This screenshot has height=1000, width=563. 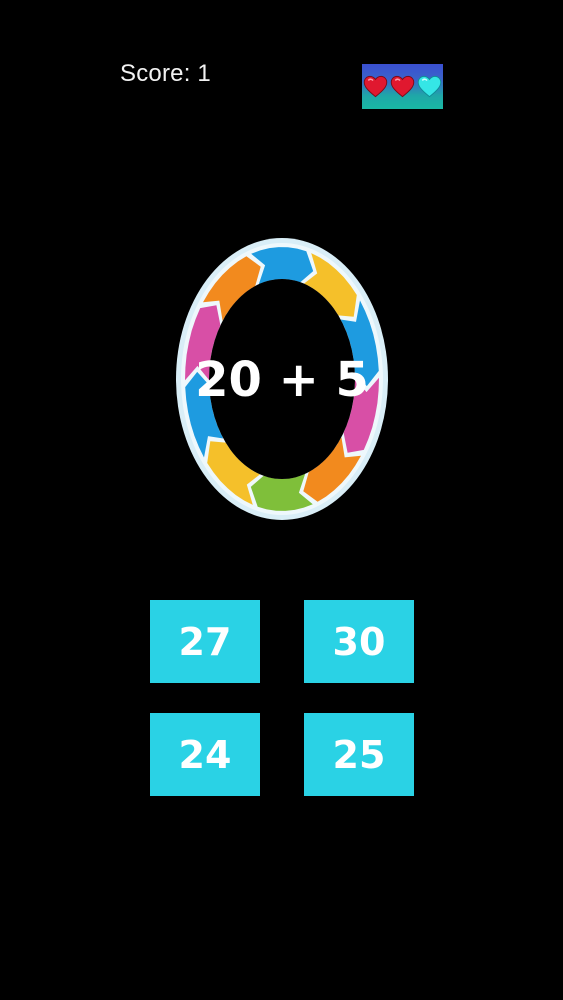 I want to click on lives-indicator, so click(x=402, y=86).